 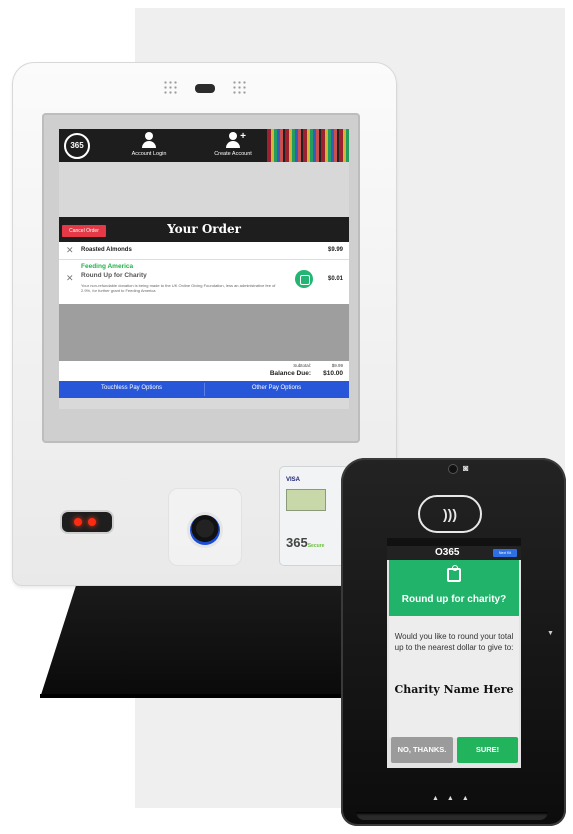 What do you see at coordinates (454, 689) in the screenshot?
I see `charity-name: Charity Name Here` at bounding box center [454, 689].